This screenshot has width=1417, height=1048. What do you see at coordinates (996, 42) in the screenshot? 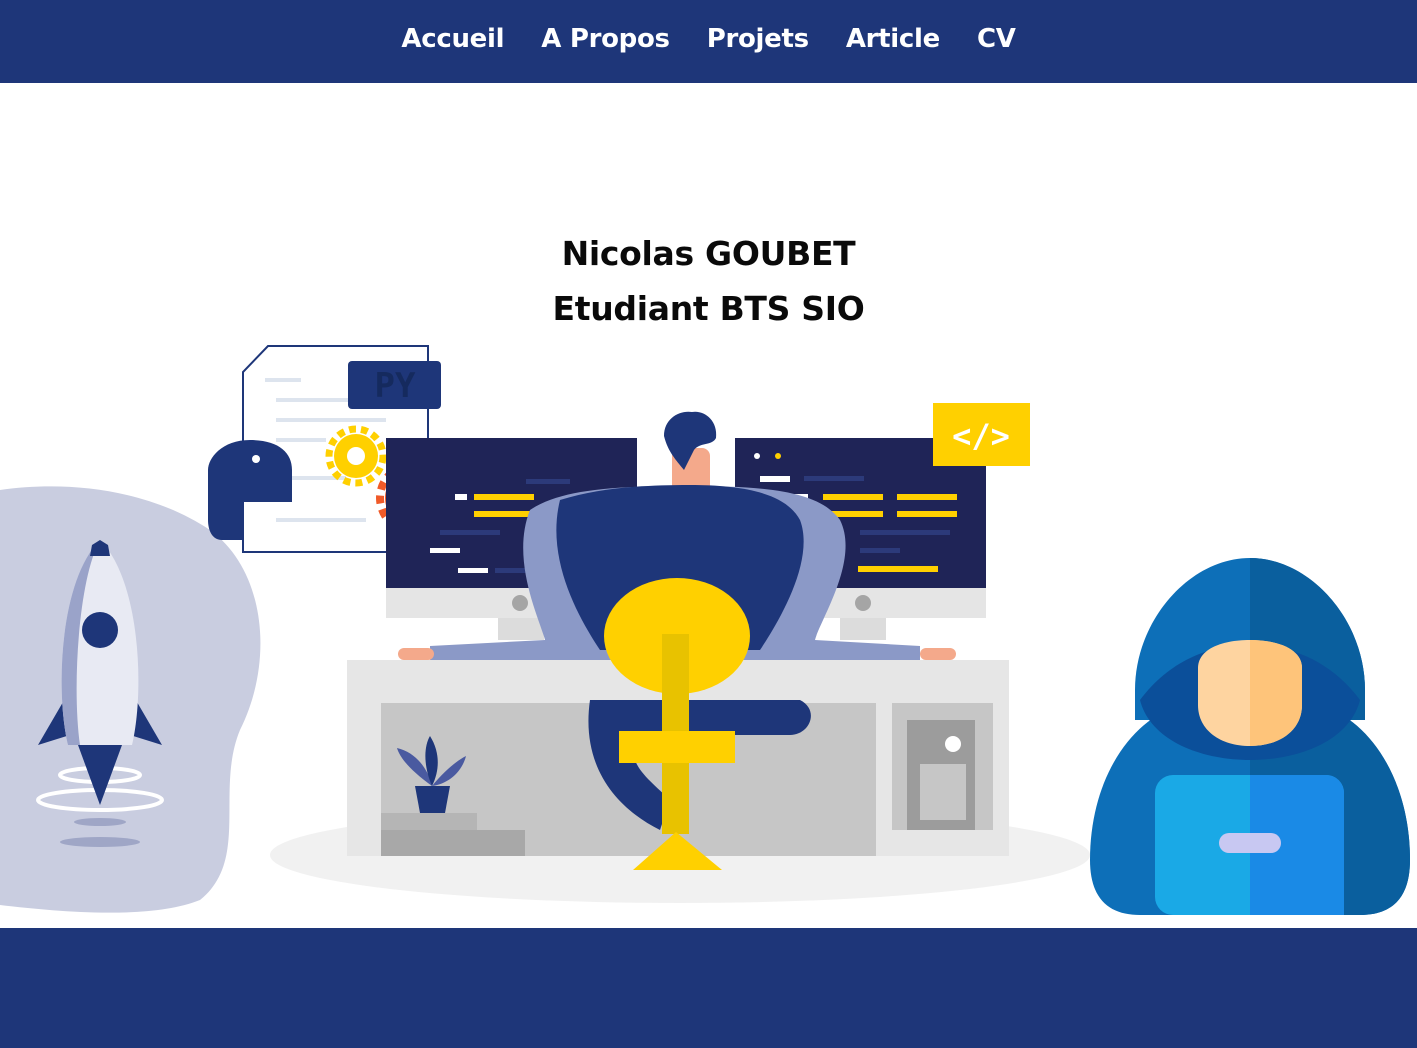
I see `nav-link-cv: CV` at bounding box center [996, 42].